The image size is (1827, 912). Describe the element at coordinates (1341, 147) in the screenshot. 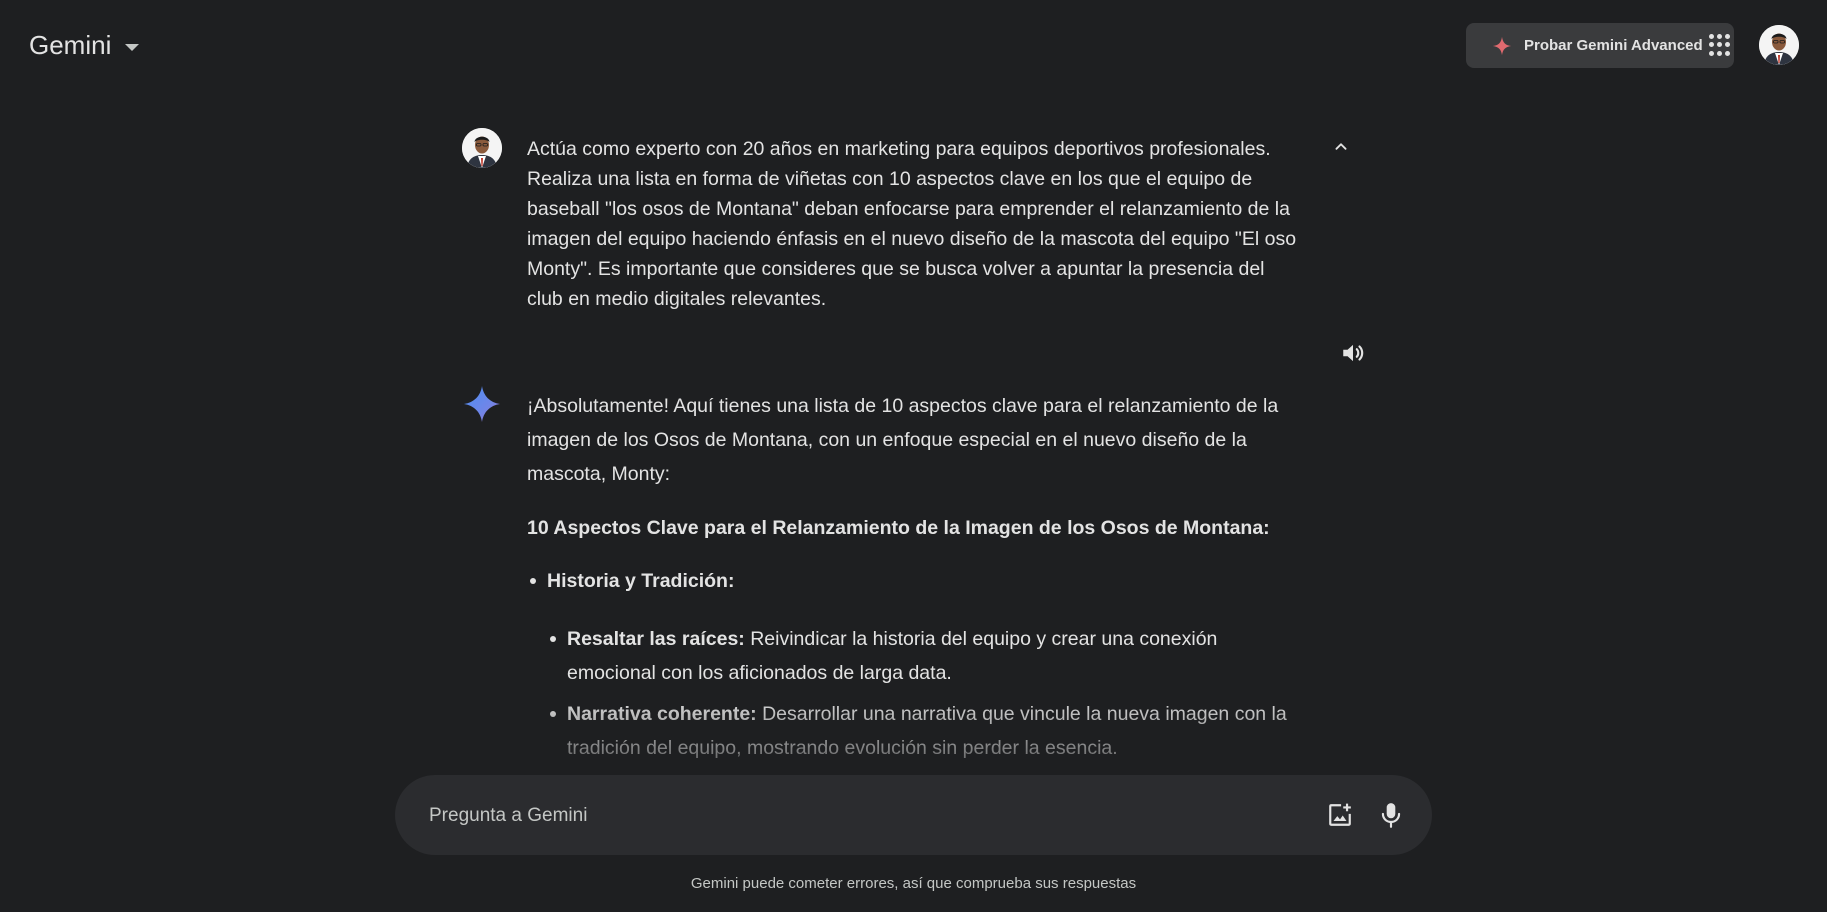

I see `chevron-up-icon` at that location.